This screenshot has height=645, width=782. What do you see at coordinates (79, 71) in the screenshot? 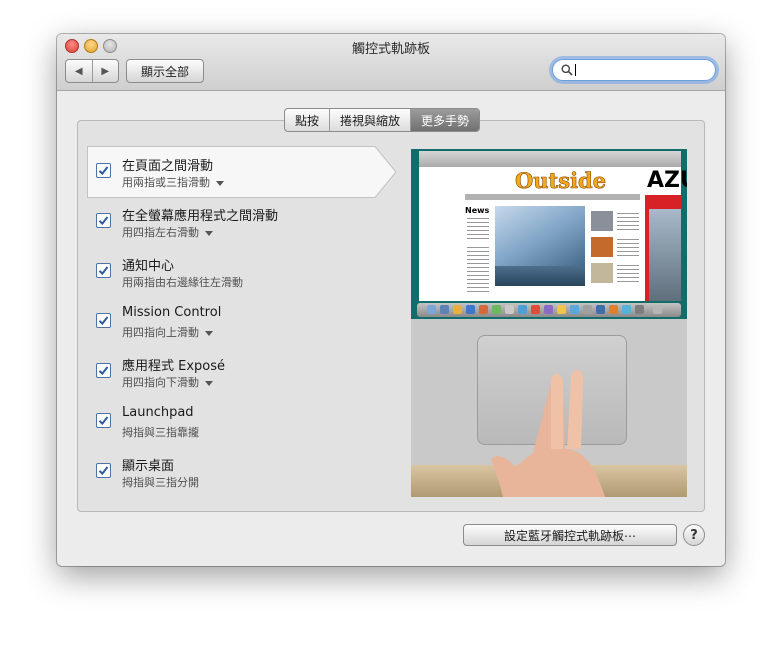
I see `back-button: ◀` at bounding box center [79, 71].